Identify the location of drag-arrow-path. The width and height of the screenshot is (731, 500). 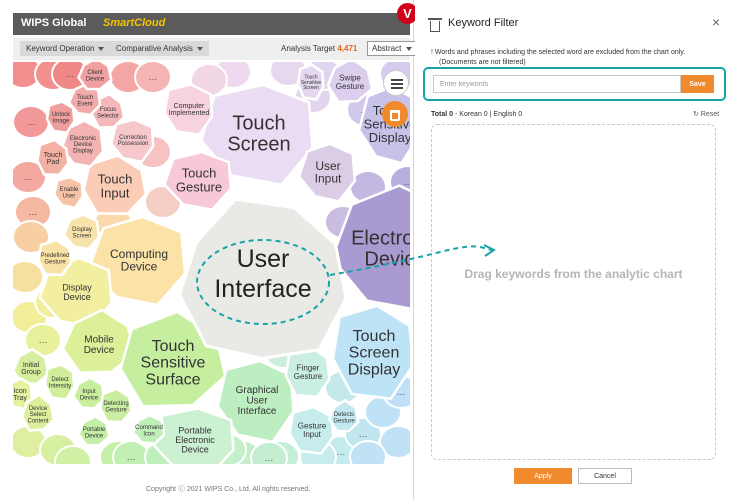
(411, 260).